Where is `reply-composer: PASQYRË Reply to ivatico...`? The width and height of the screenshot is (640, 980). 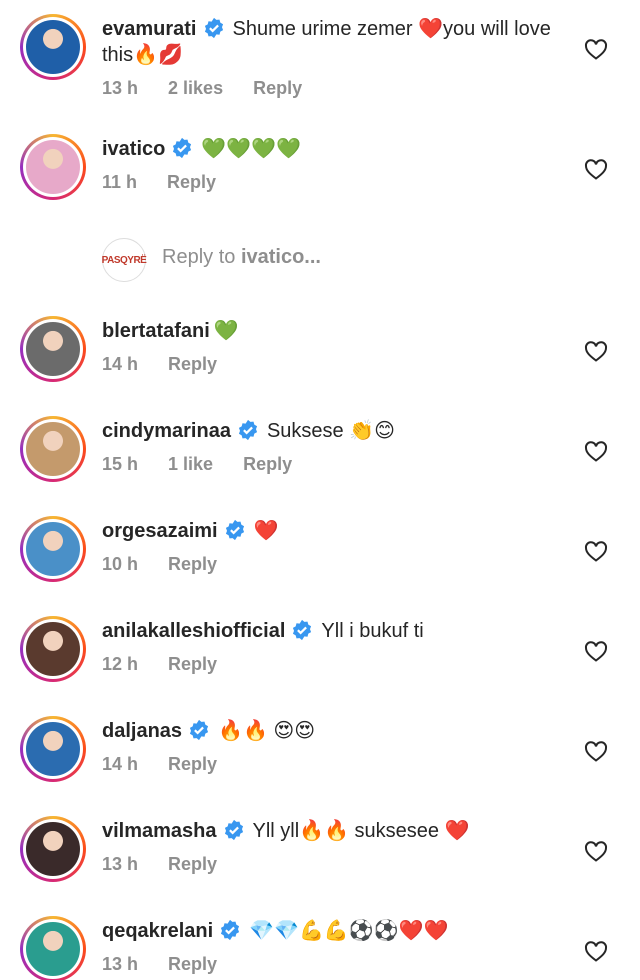 reply-composer: PASQYRË Reply to ivatico... is located at coordinates (322, 259).